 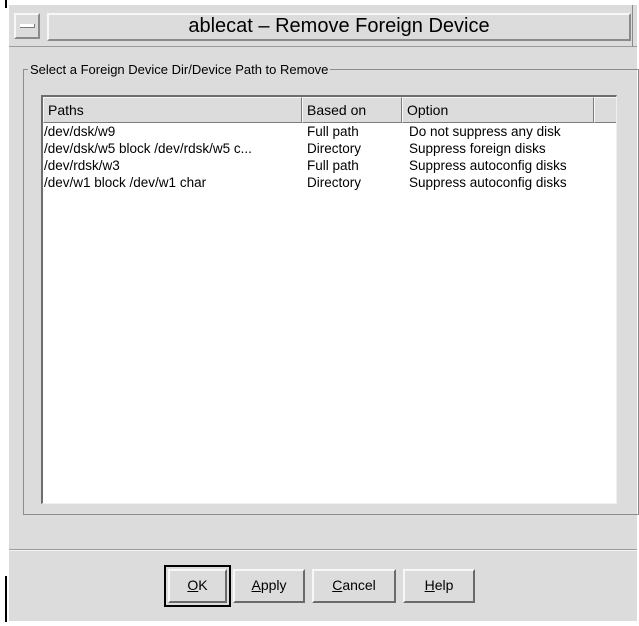 What do you see at coordinates (339, 27) in the screenshot?
I see `window-title: ablecat – Remove Foreign Device` at bounding box center [339, 27].